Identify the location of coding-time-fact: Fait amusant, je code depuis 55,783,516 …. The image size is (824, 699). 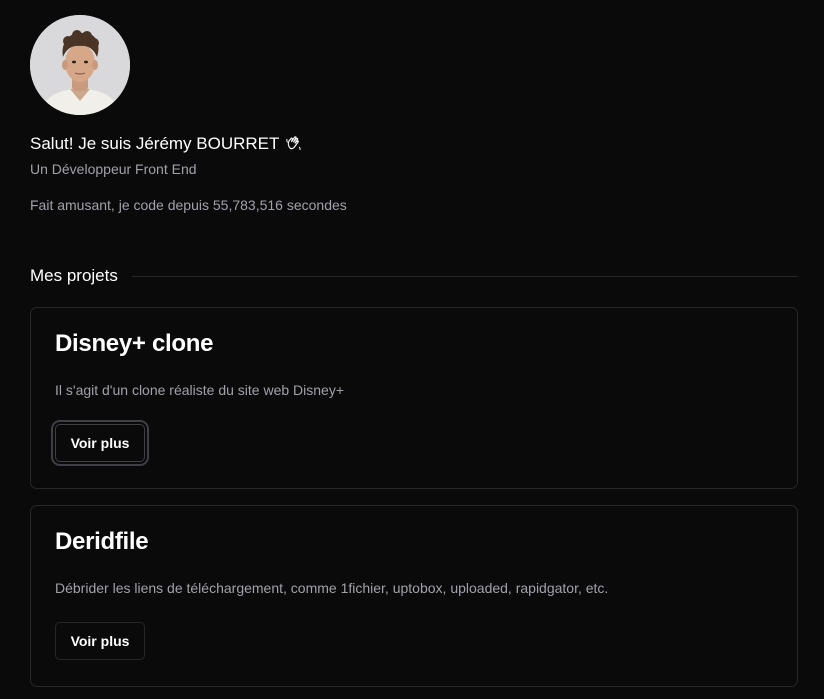
(188, 205).